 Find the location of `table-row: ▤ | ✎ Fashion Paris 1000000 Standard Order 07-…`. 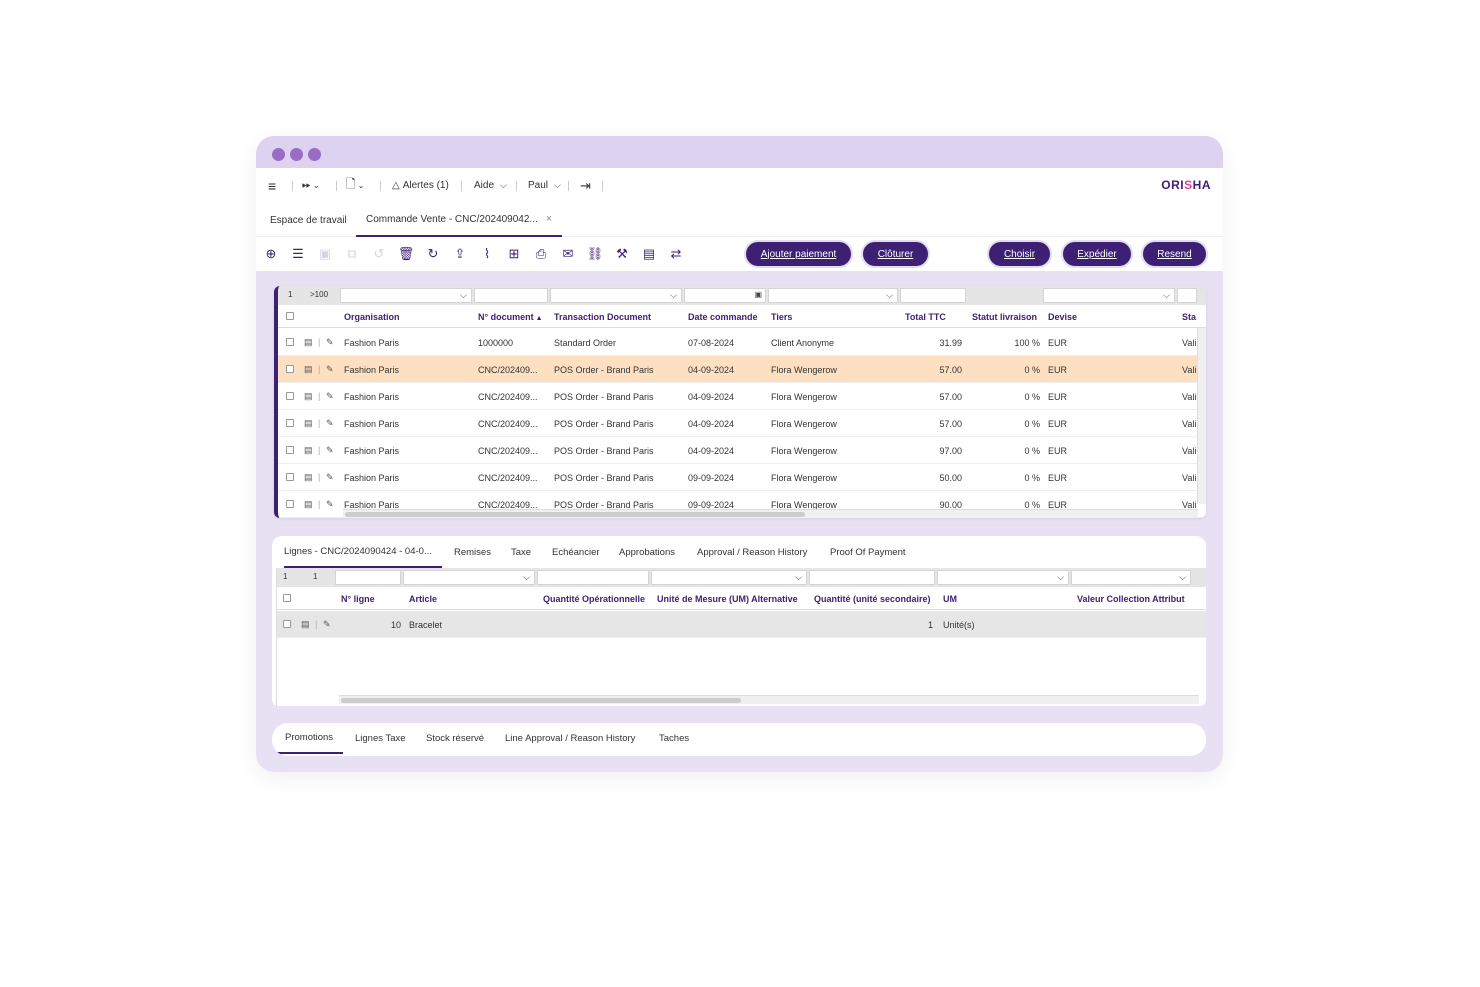

table-row: ▤ | ✎ Fashion Paris 1000000 Standard Order 07-… is located at coordinates (742, 342).